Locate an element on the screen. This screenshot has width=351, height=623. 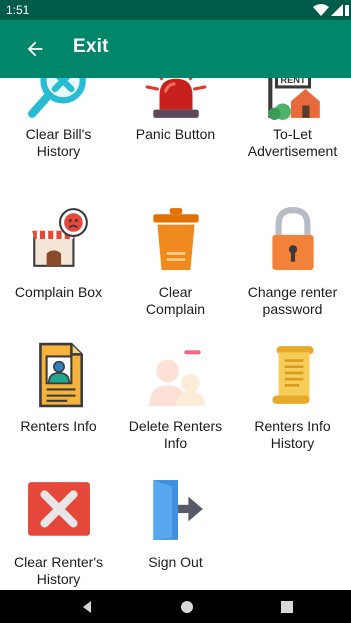
tile-label: Clear Complain is located at coordinates (175, 300).